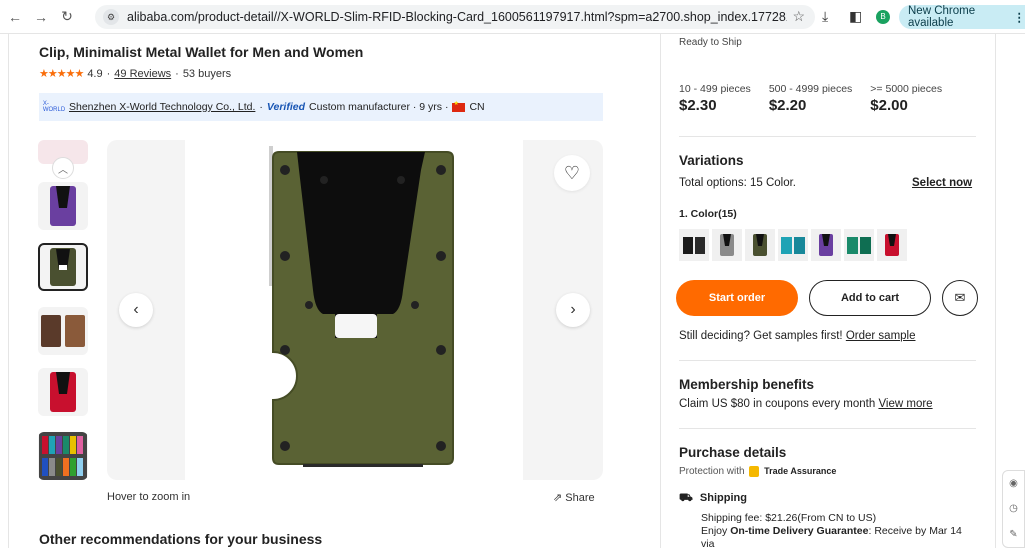 This screenshot has width=1025, height=550. Describe the element at coordinates (723, 498) in the screenshot. I see `shipping-heading: Shipping` at that location.